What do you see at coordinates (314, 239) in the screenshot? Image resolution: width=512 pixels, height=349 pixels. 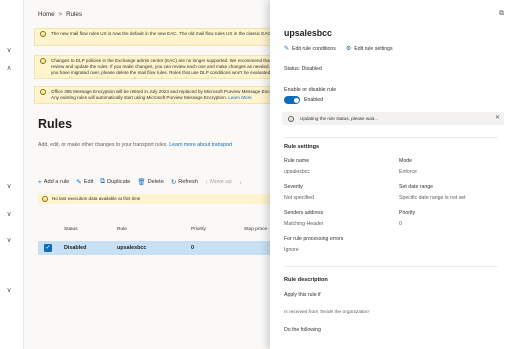 I see `errors-label: For rule processing errors` at bounding box center [314, 239].